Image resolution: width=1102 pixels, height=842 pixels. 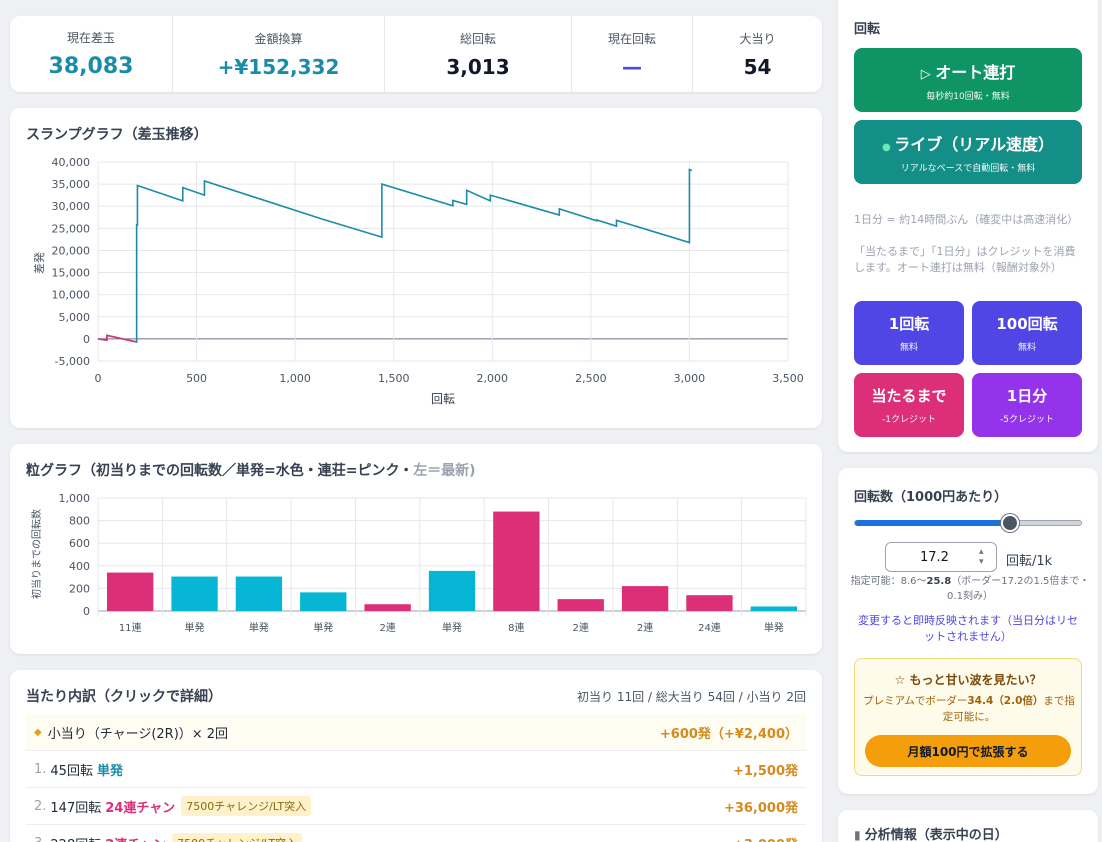 What do you see at coordinates (416, 806) in the screenshot?
I see `hit-row: 2. 147回転 24連チャン 7500チャレンジ/LT突入 +36,000発` at bounding box center [416, 806].